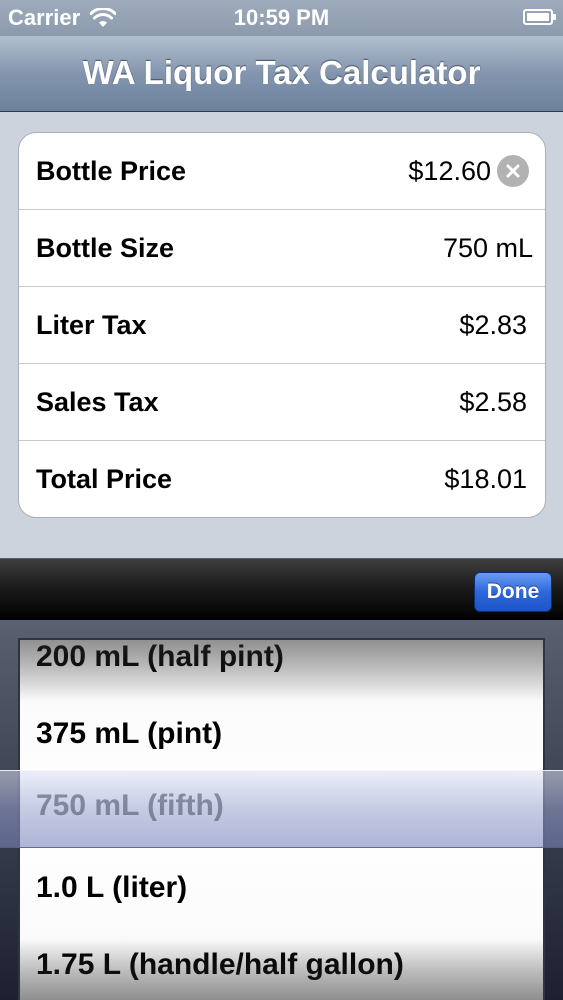  What do you see at coordinates (493, 324) in the screenshot?
I see `liter-tax-value: $2.83` at bounding box center [493, 324].